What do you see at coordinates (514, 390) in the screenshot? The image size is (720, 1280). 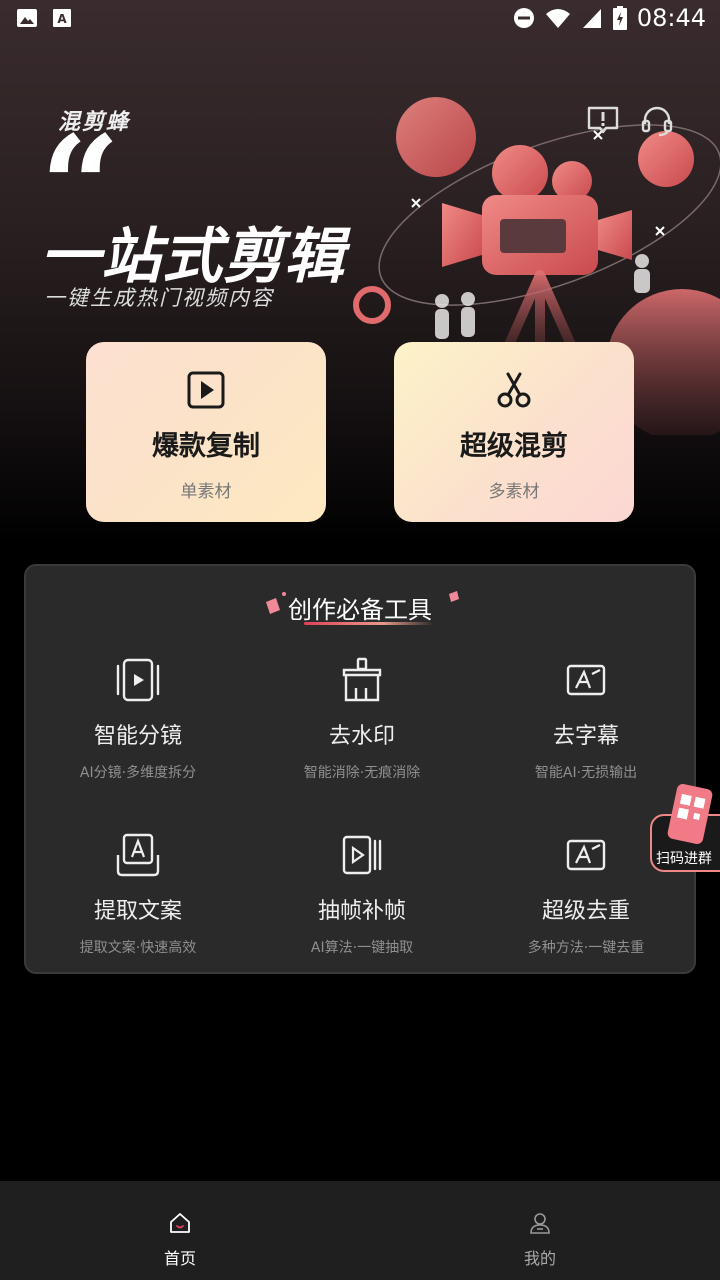 I see `scissors-icon` at bounding box center [514, 390].